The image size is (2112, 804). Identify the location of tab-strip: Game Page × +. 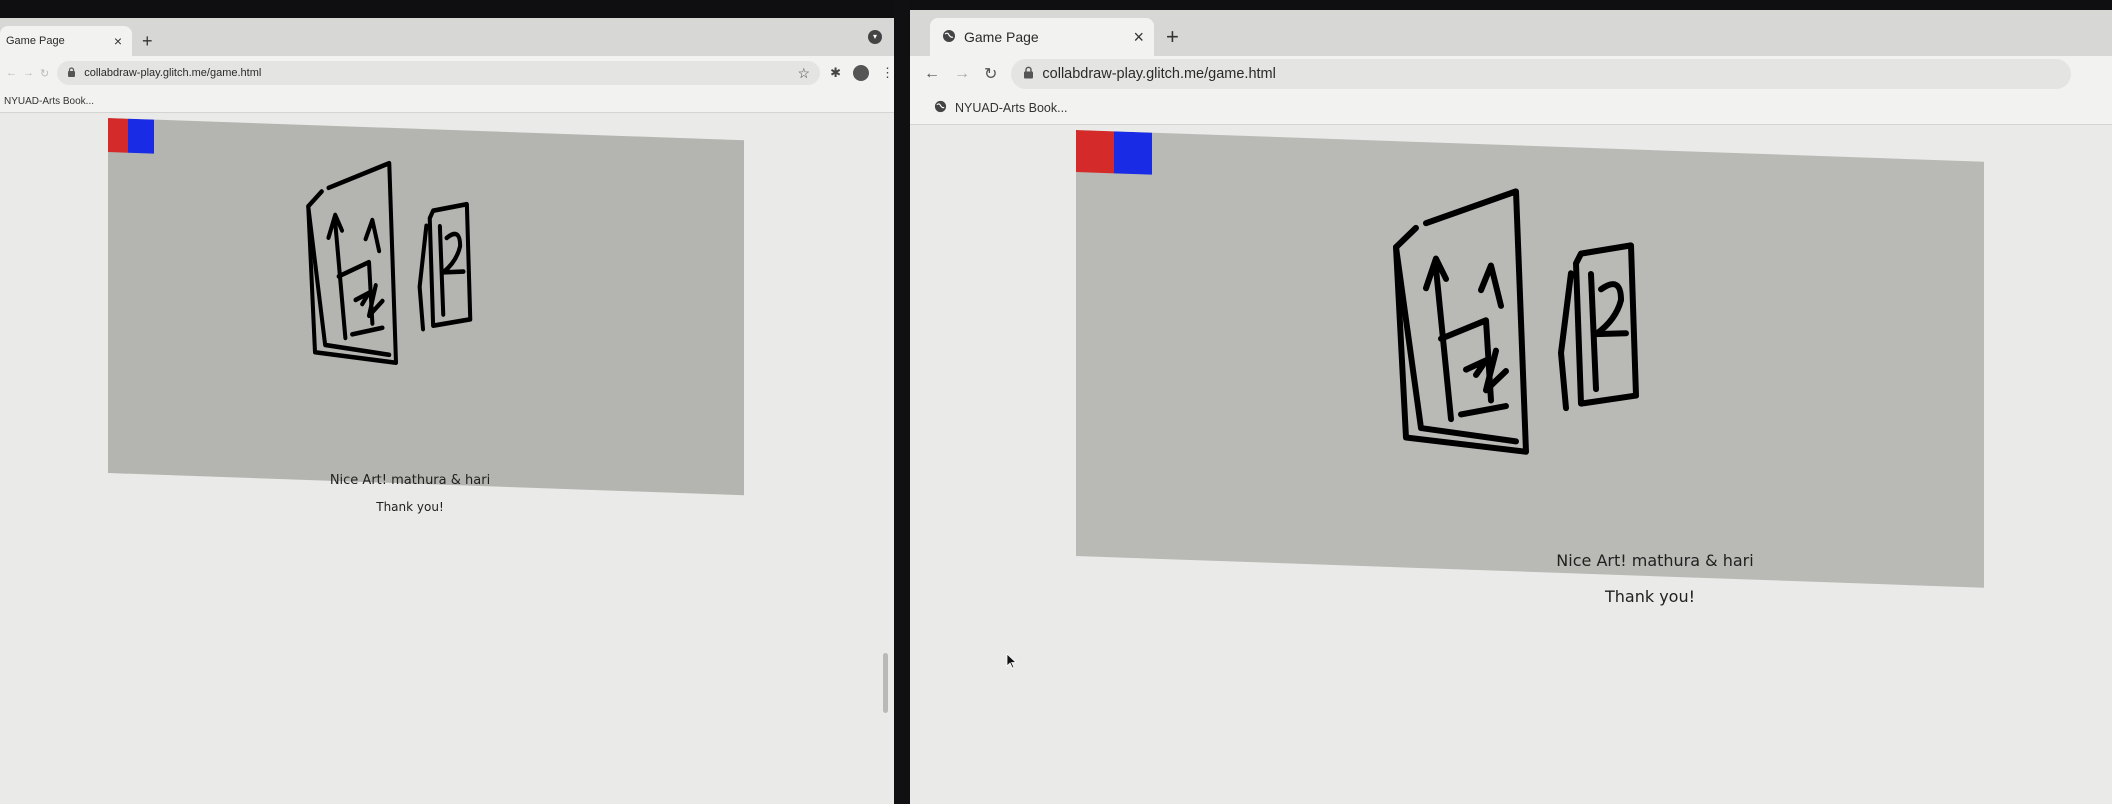
(1511, 33).